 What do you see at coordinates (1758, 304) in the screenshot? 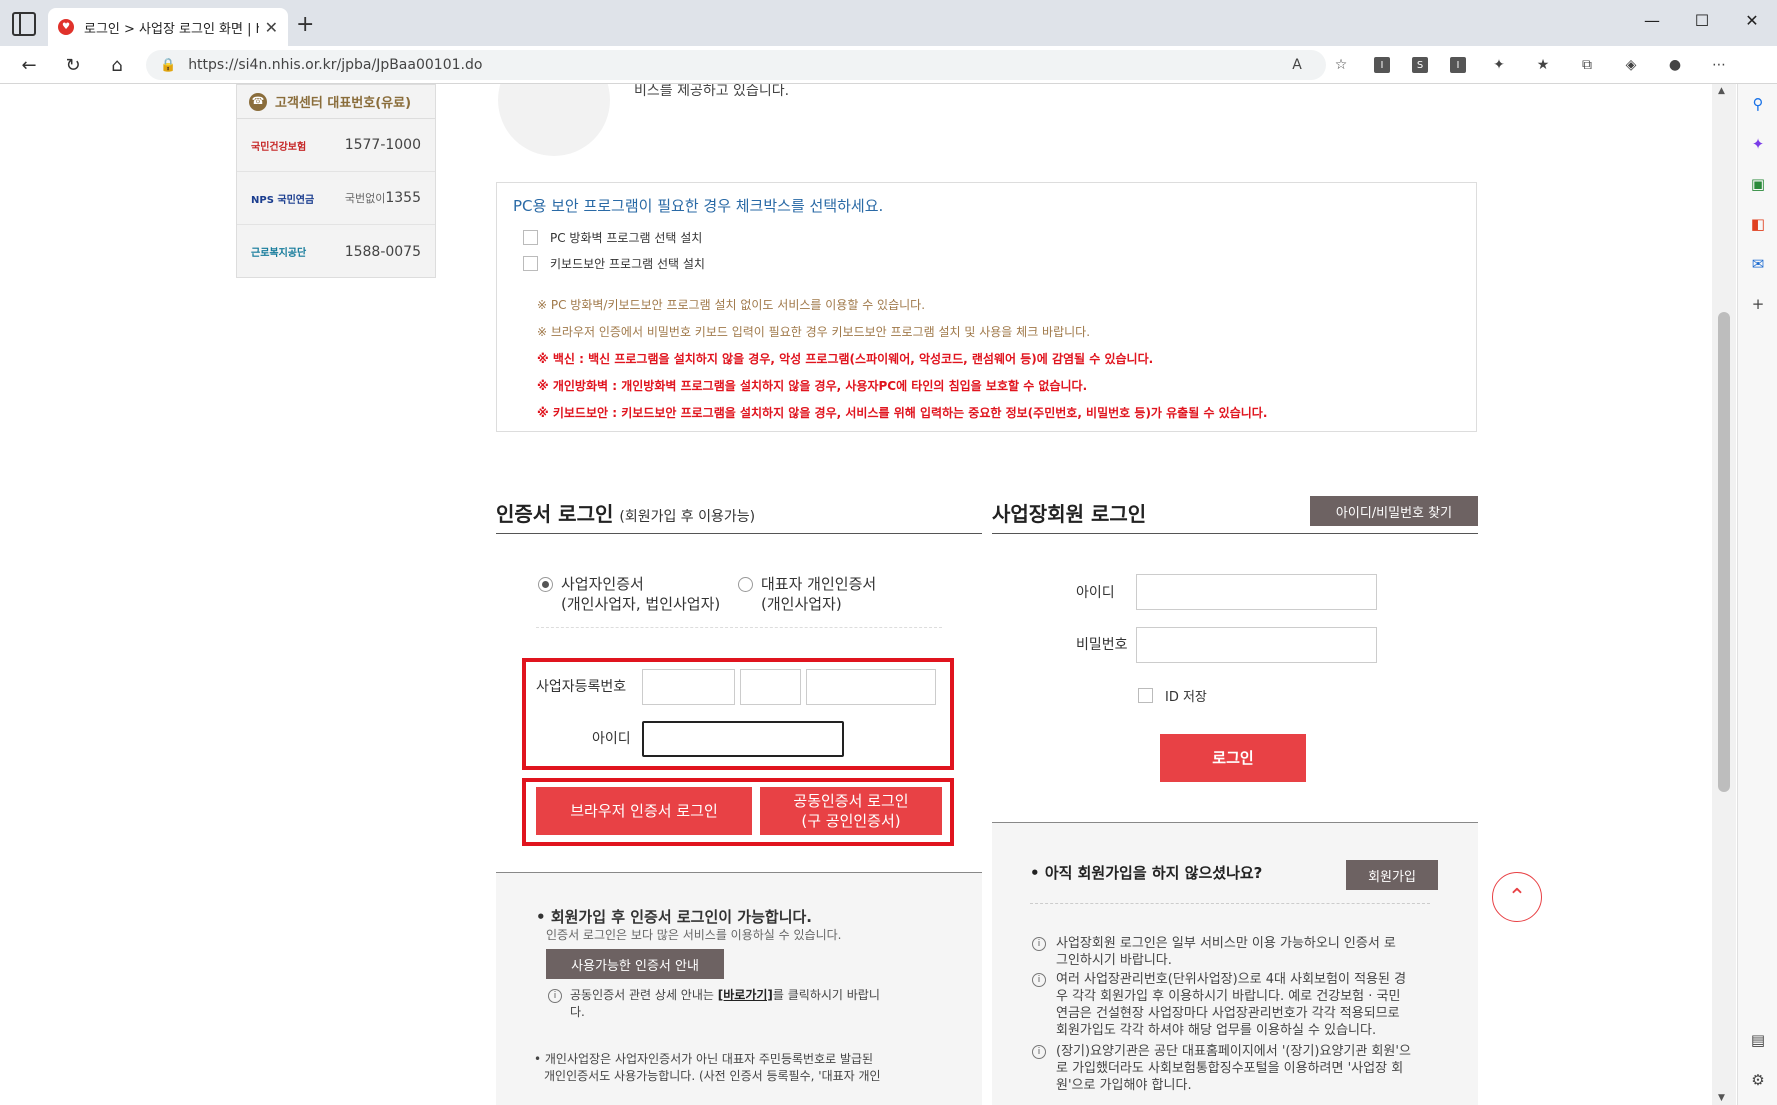
I see `add-sidebar-icon: +` at bounding box center [1758, 304].